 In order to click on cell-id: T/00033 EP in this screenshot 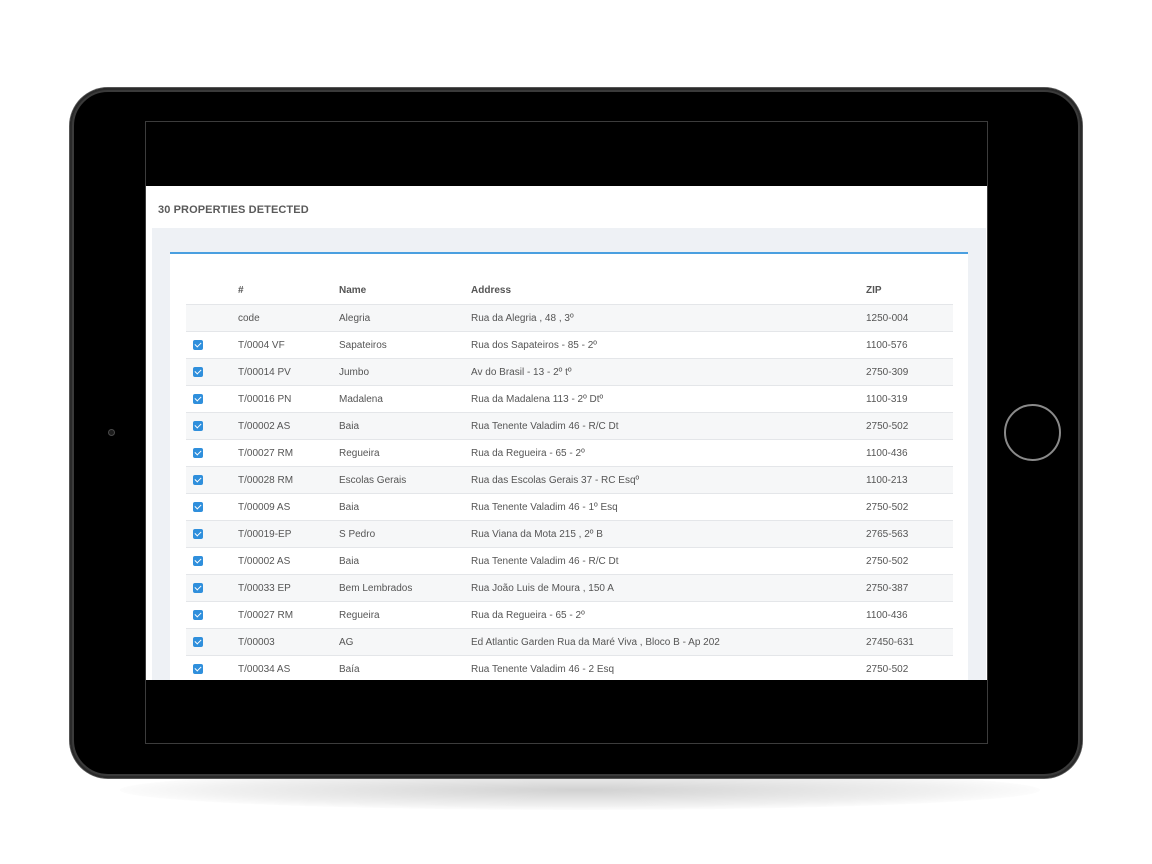, I will do `click(264, 588)`.